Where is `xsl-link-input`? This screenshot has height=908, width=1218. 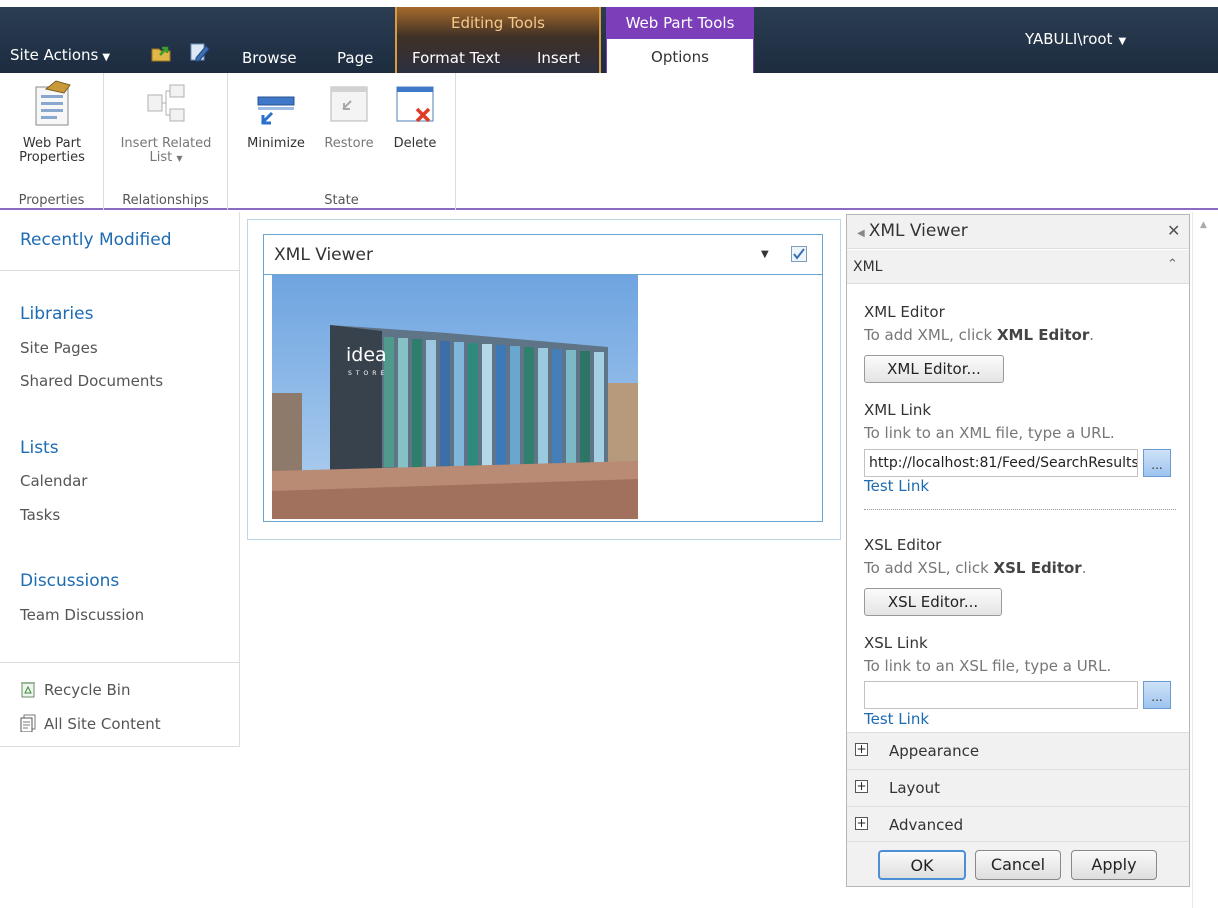
xsl-link-input is located at coordinates (1001, 695).